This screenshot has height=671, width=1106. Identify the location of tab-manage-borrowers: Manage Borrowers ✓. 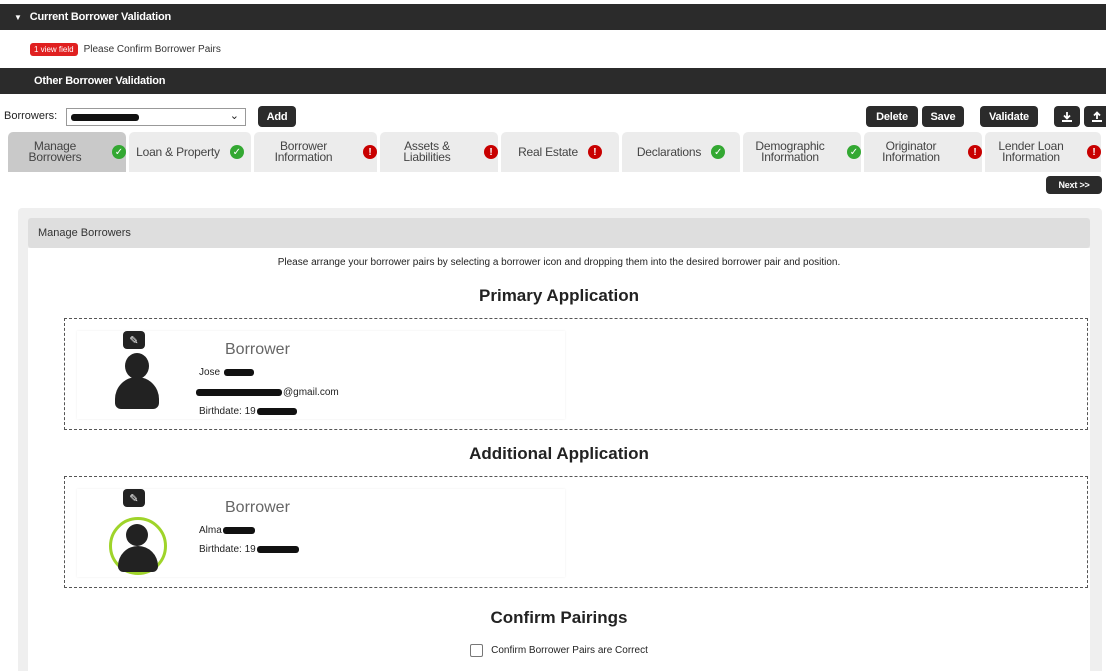
(67, 152).